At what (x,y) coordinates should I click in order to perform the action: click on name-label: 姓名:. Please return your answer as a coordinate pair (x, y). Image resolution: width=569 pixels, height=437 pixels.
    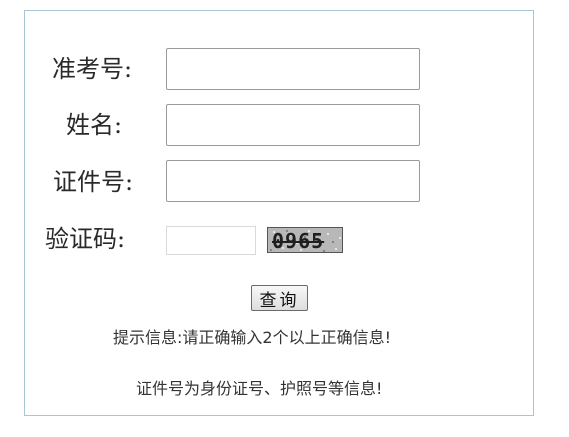
    Looking at the image, I should click on (94, 125).